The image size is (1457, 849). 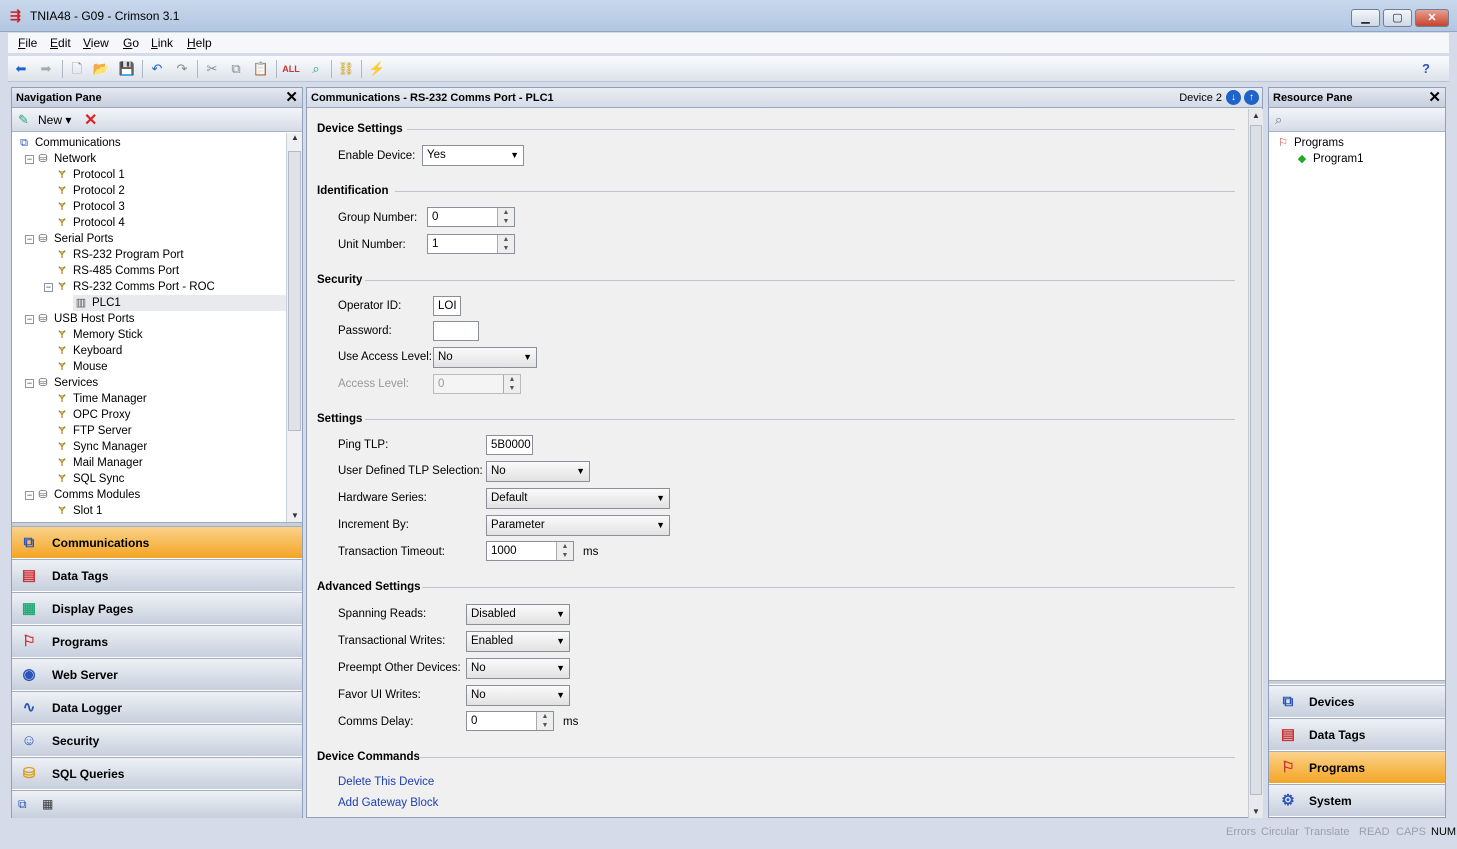 I want to click on menu-file: File, so click(x=27, y=43).